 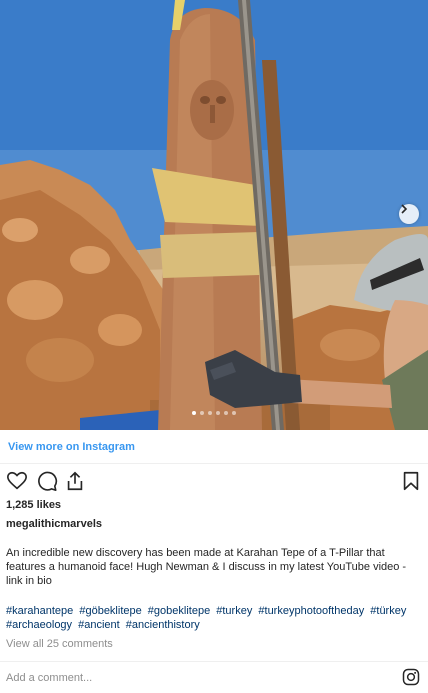 I want to click on carousel-indicator, so click(x=214, y=413).